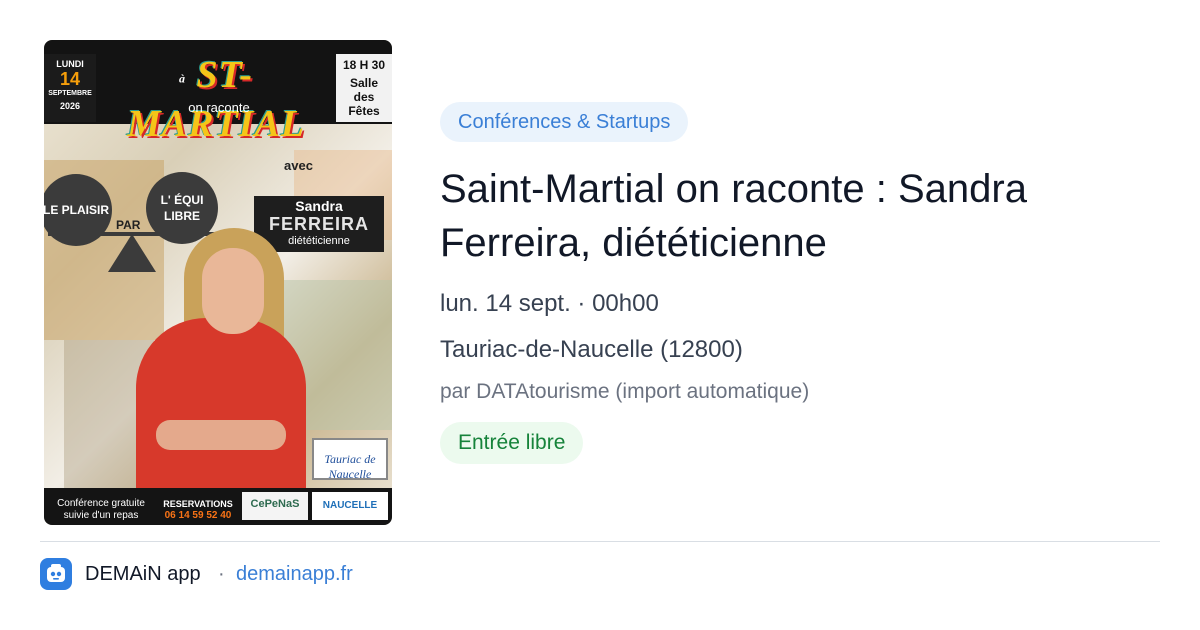 The width and height of the screenshot is (1200, 630). Describe the element at coordinates (70, 106) in the screenshot. I see `poster-year: 2026` at that location.